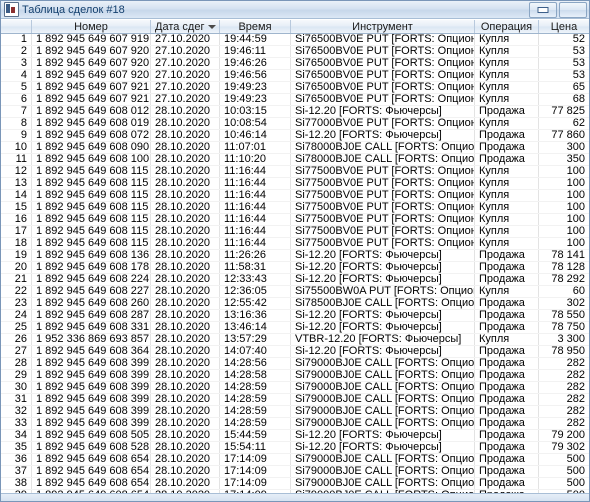 The height and width of the screenshot is (502, 590). I want to click on cell-instr: Si79000BJ0E CALL [FORTS: Опционы], so click(382, 411).